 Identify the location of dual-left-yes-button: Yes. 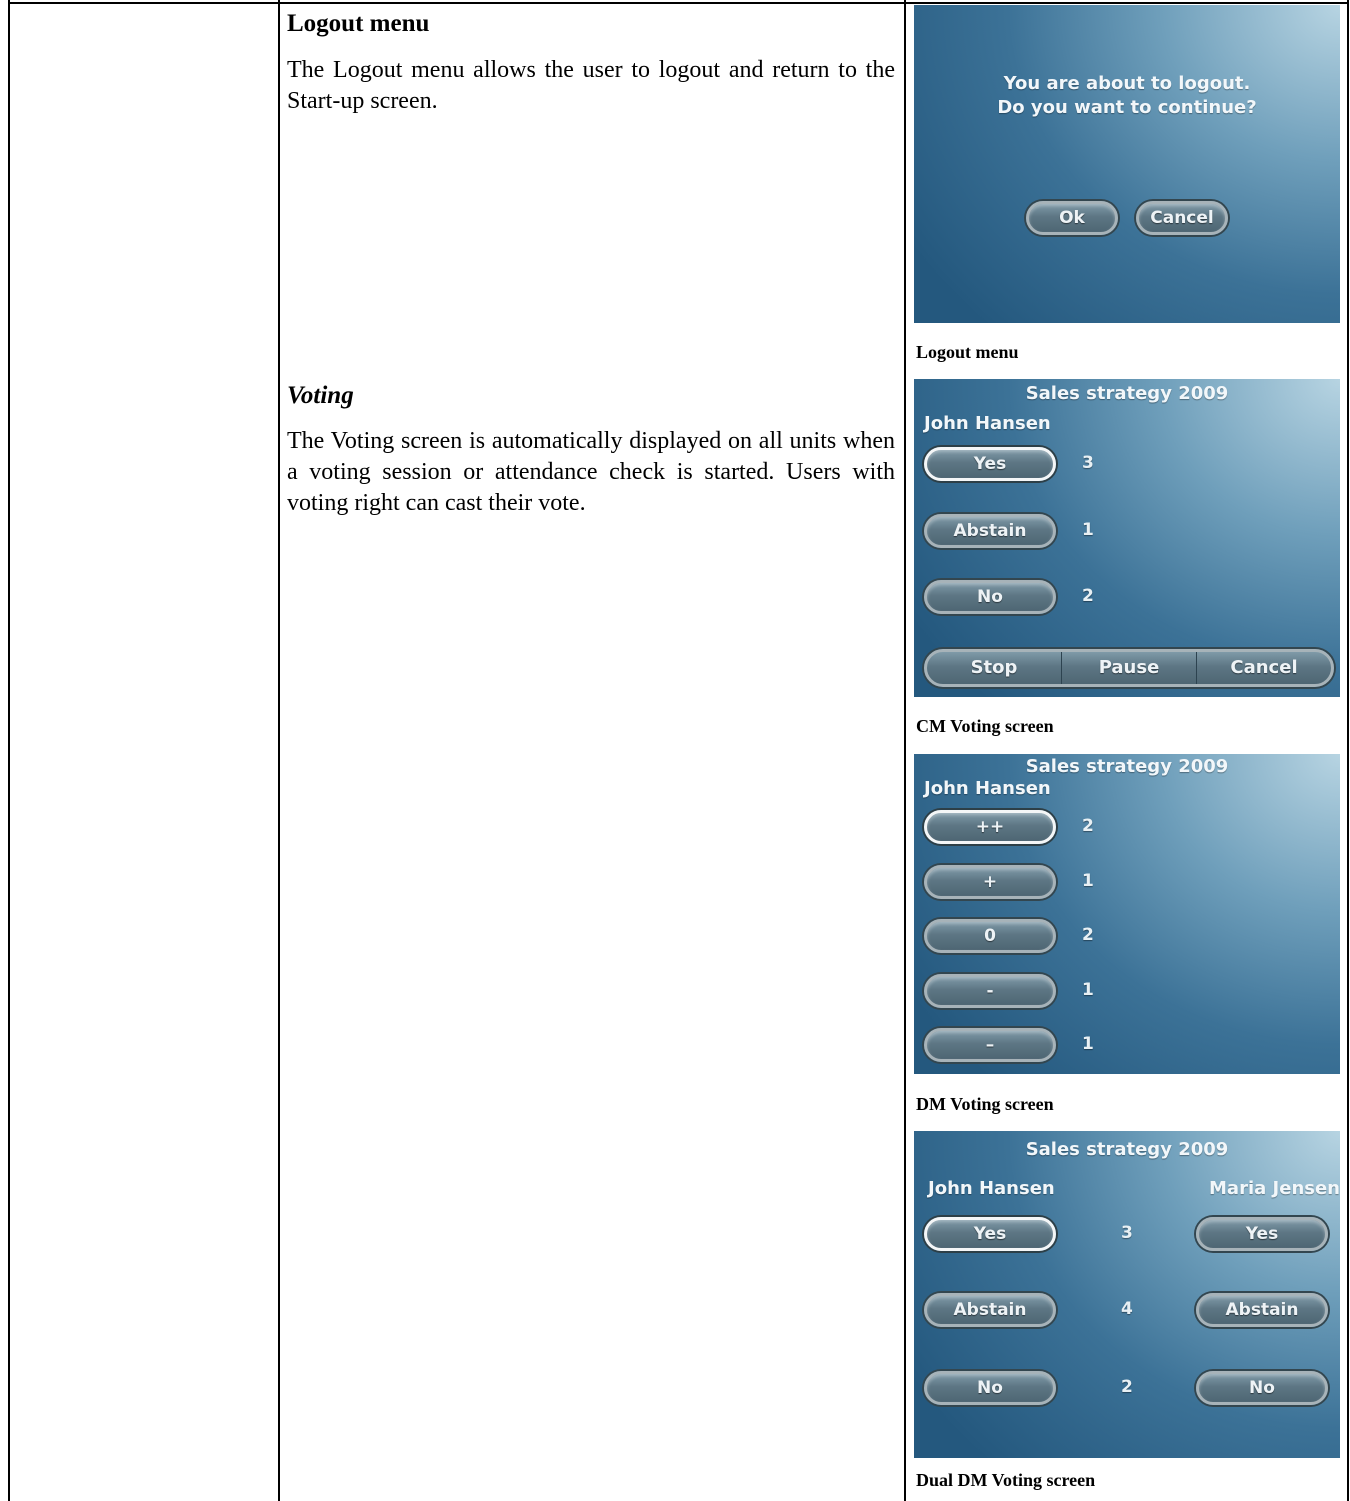
(990, 1234).